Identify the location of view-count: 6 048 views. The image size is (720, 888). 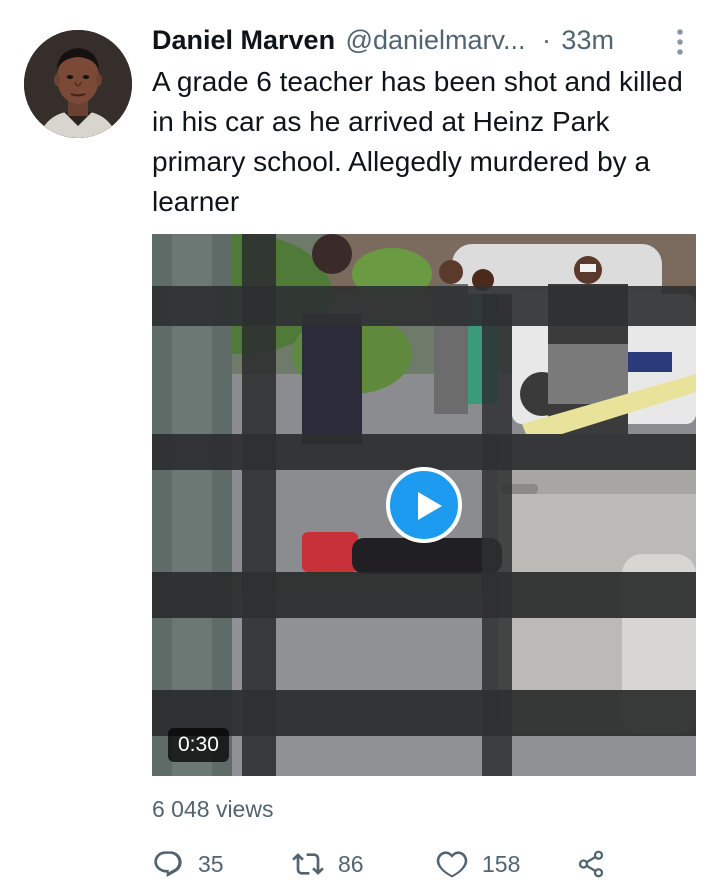
(213, 809).